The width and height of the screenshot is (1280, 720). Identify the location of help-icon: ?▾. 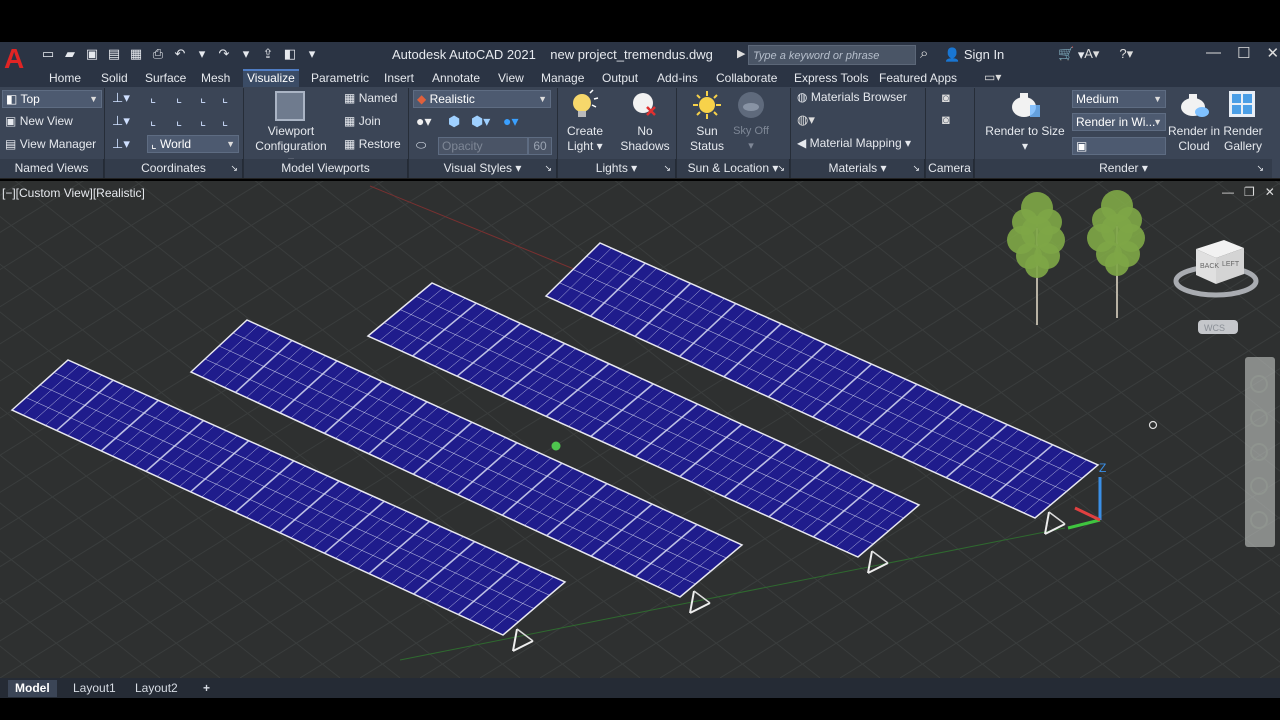
(1126, 54).